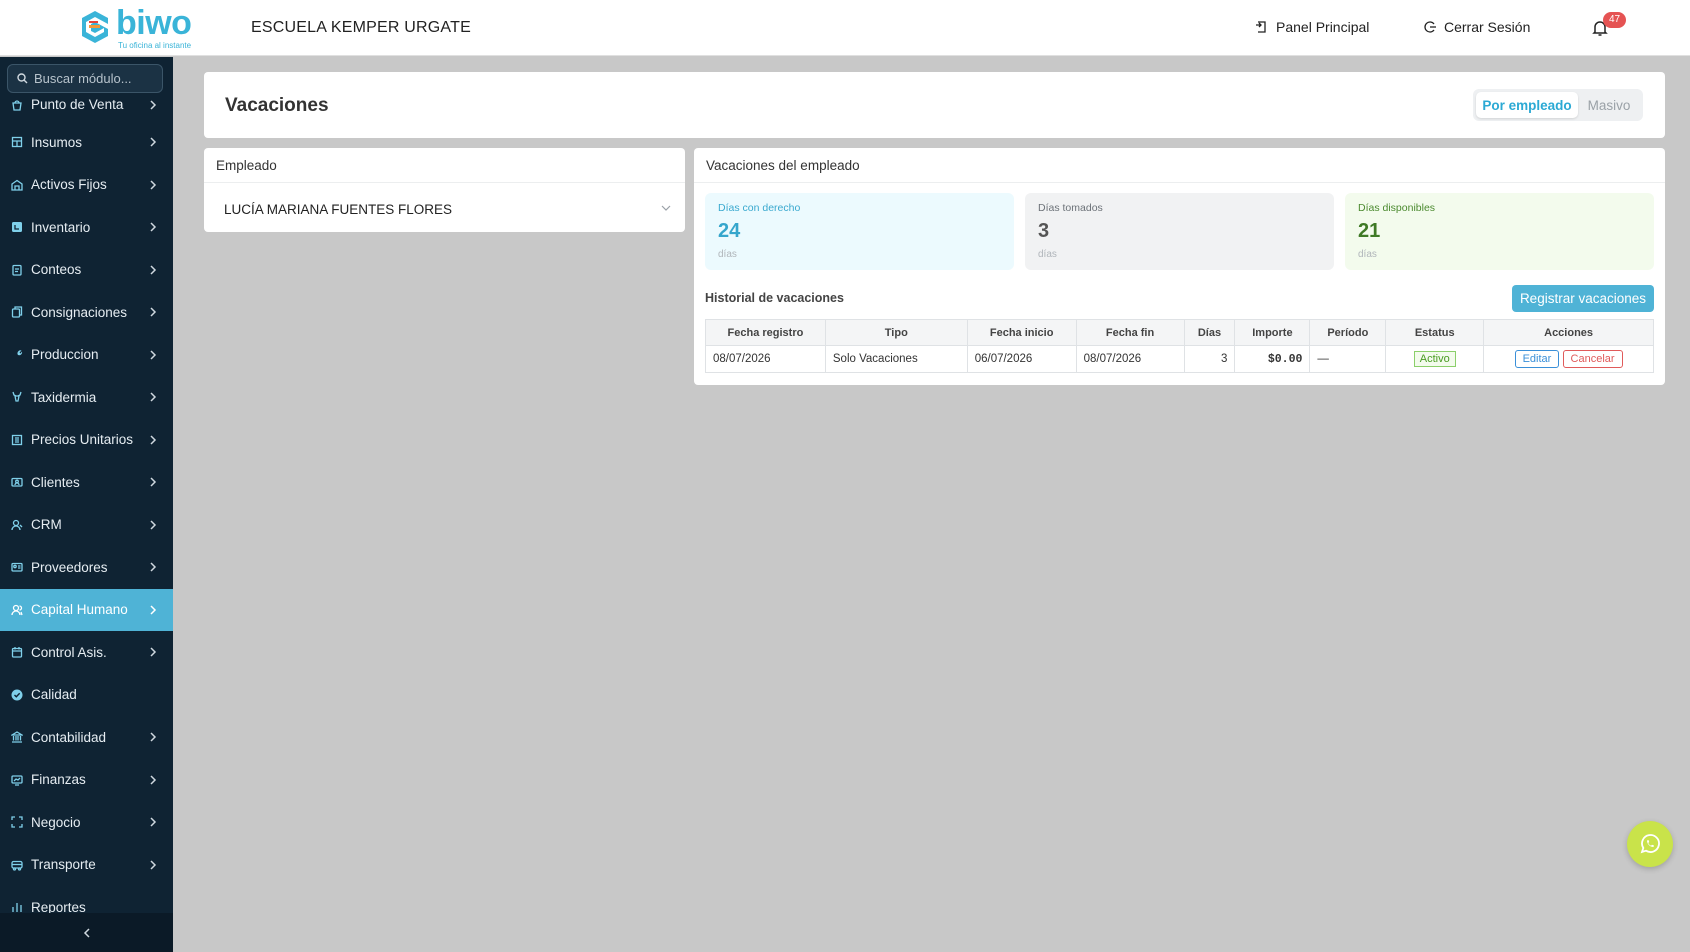 Image resolution: width=1690 pixels, height=952 pixels. I want to click on toggle-masivo: Masivo, so click(1609, 105).